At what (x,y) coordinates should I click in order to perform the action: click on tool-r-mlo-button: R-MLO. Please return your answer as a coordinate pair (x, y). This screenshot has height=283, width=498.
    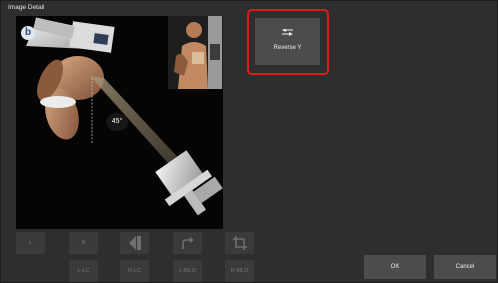
    Looking at the image, I should click on (239, 271).